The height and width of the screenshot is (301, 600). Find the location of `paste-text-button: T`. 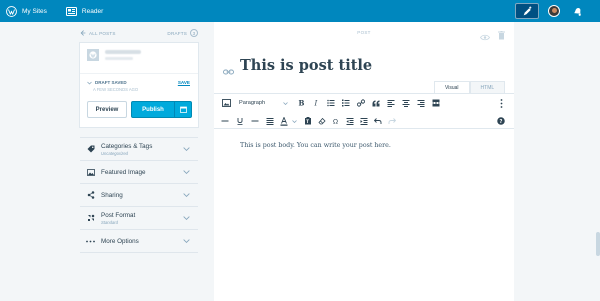

paste-text-button: T is located at coordinates (308, 121).